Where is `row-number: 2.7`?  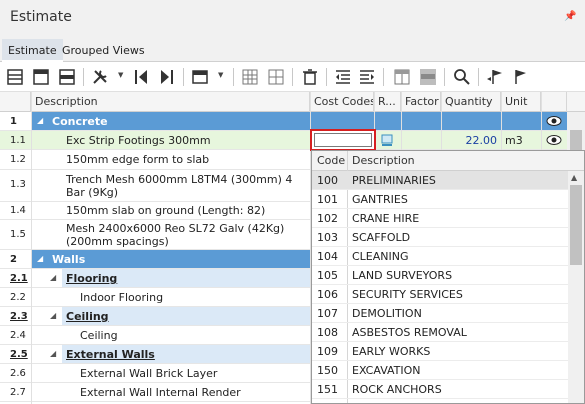 row-number: 2.7 is located at coordinates (18, 392).